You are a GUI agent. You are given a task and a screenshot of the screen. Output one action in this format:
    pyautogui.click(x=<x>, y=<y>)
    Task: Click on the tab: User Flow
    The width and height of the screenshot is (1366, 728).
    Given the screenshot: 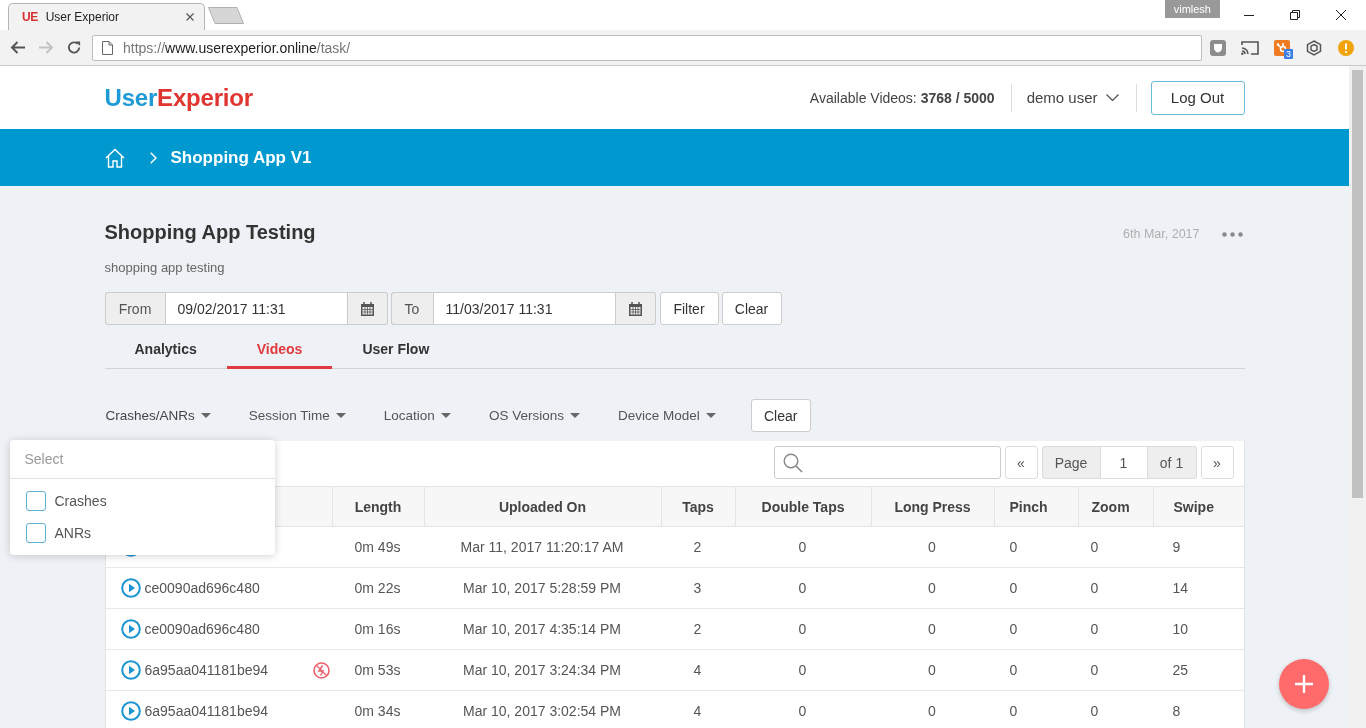 What is the action you would take?
    pyautogui.click(x=396, y=349)
    